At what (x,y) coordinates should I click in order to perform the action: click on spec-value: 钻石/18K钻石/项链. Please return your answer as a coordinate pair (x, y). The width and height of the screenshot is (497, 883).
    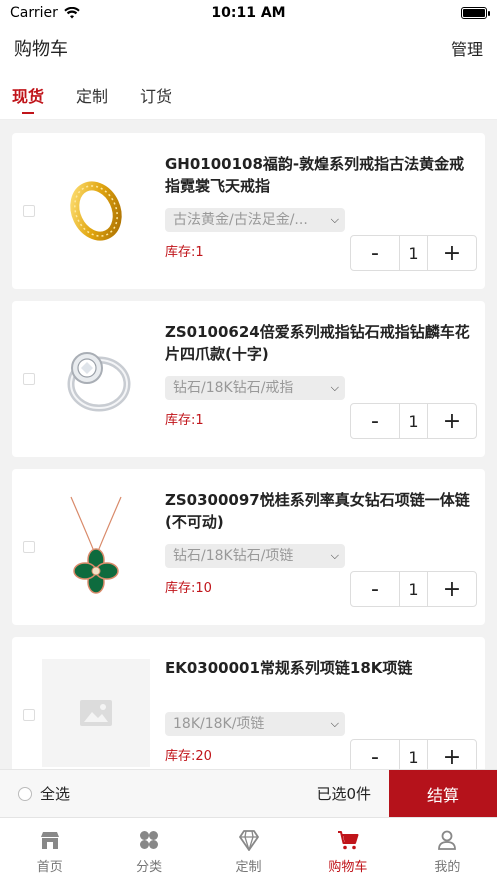
    Looking at the image, I should click on (233, 556).